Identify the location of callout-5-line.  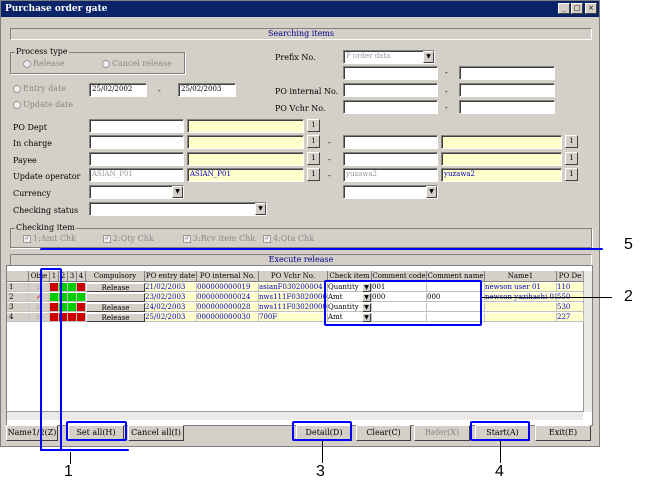
(321, 249).